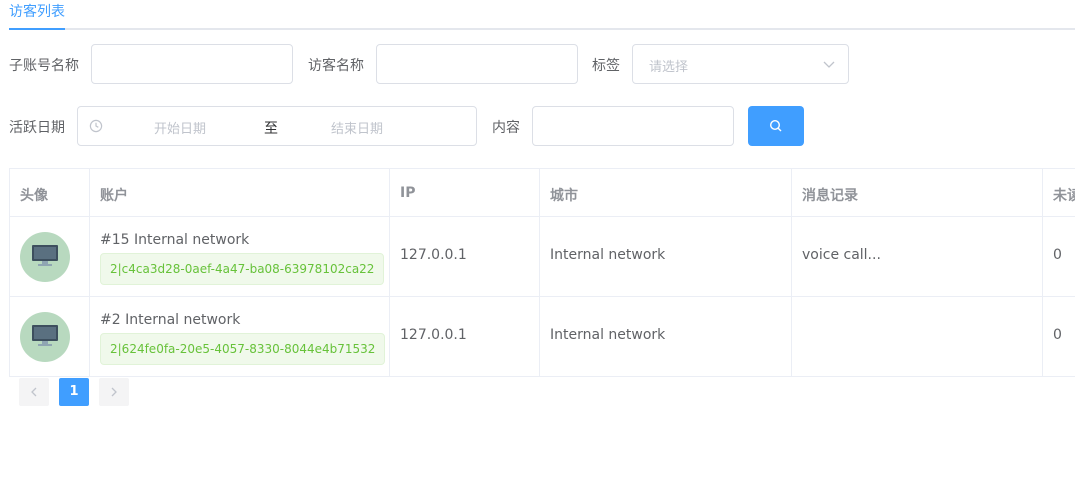 The height and width of the screenshot is (486, 1075). Describe the element at coordinates (240, 192) in the screenshot. I see `header-account: 账户` at that location.